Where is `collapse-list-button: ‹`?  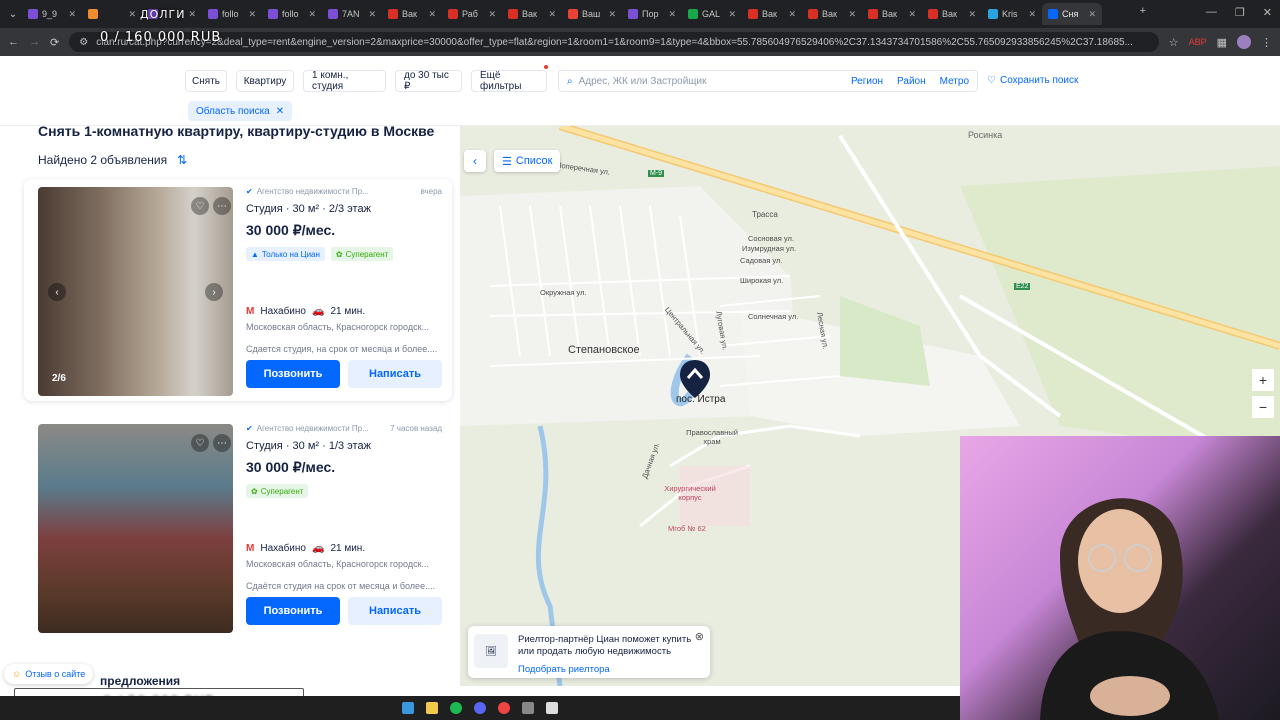
collapse-list-button: ‹ is located at coordinates (475, 161).